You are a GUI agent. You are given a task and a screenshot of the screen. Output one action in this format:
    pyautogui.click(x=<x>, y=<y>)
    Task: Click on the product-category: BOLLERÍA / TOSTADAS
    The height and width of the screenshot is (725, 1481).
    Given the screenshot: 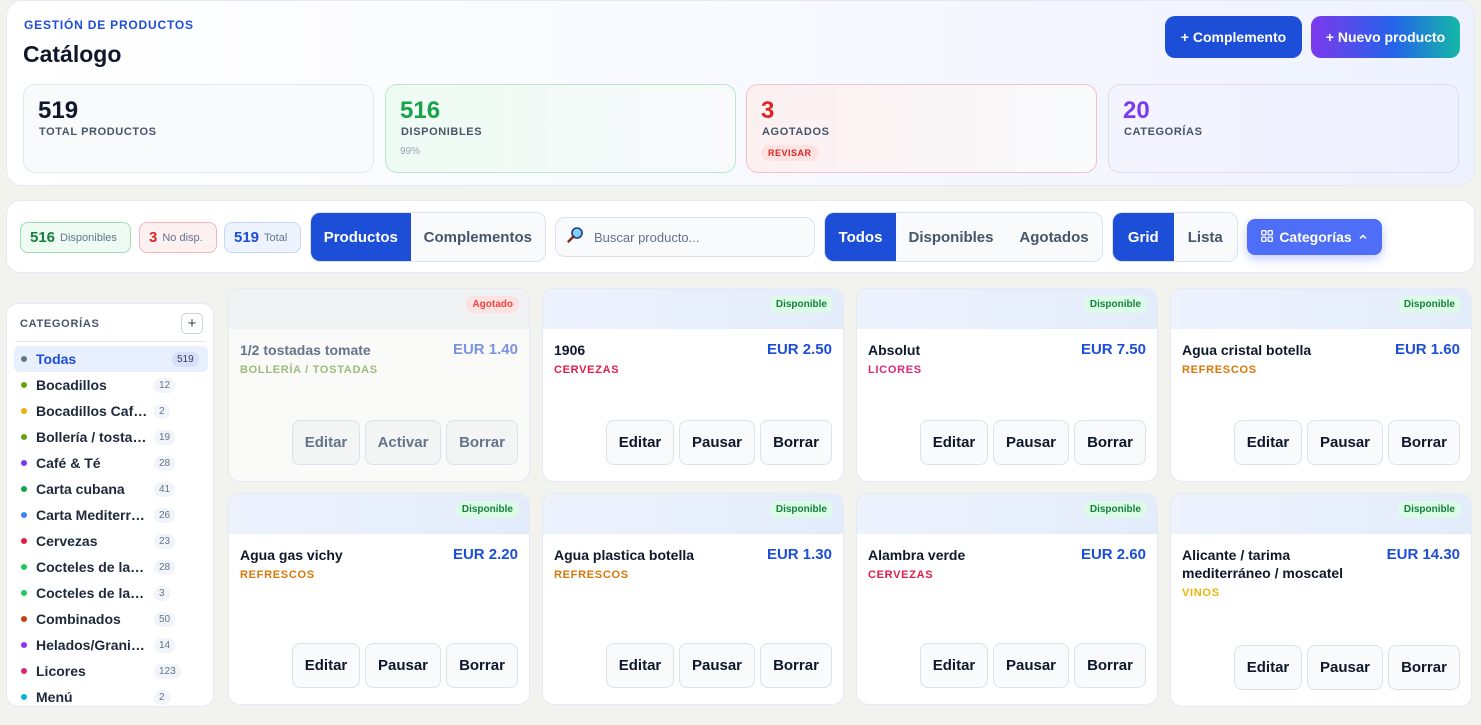 What is the action you would take?
    pyautogui.click(x=309, y=370)
    